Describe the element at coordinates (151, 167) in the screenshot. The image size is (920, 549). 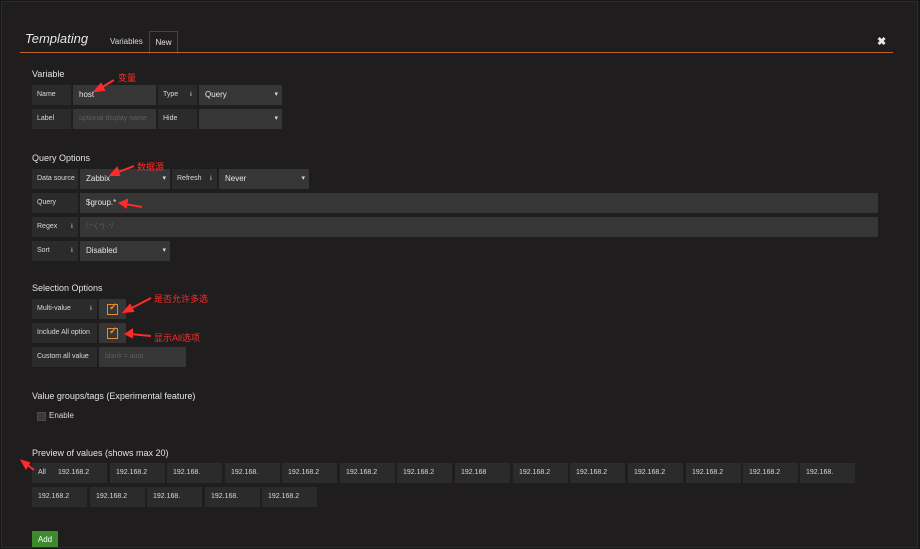
I see `annotation-datasource: 数据源` at that location.